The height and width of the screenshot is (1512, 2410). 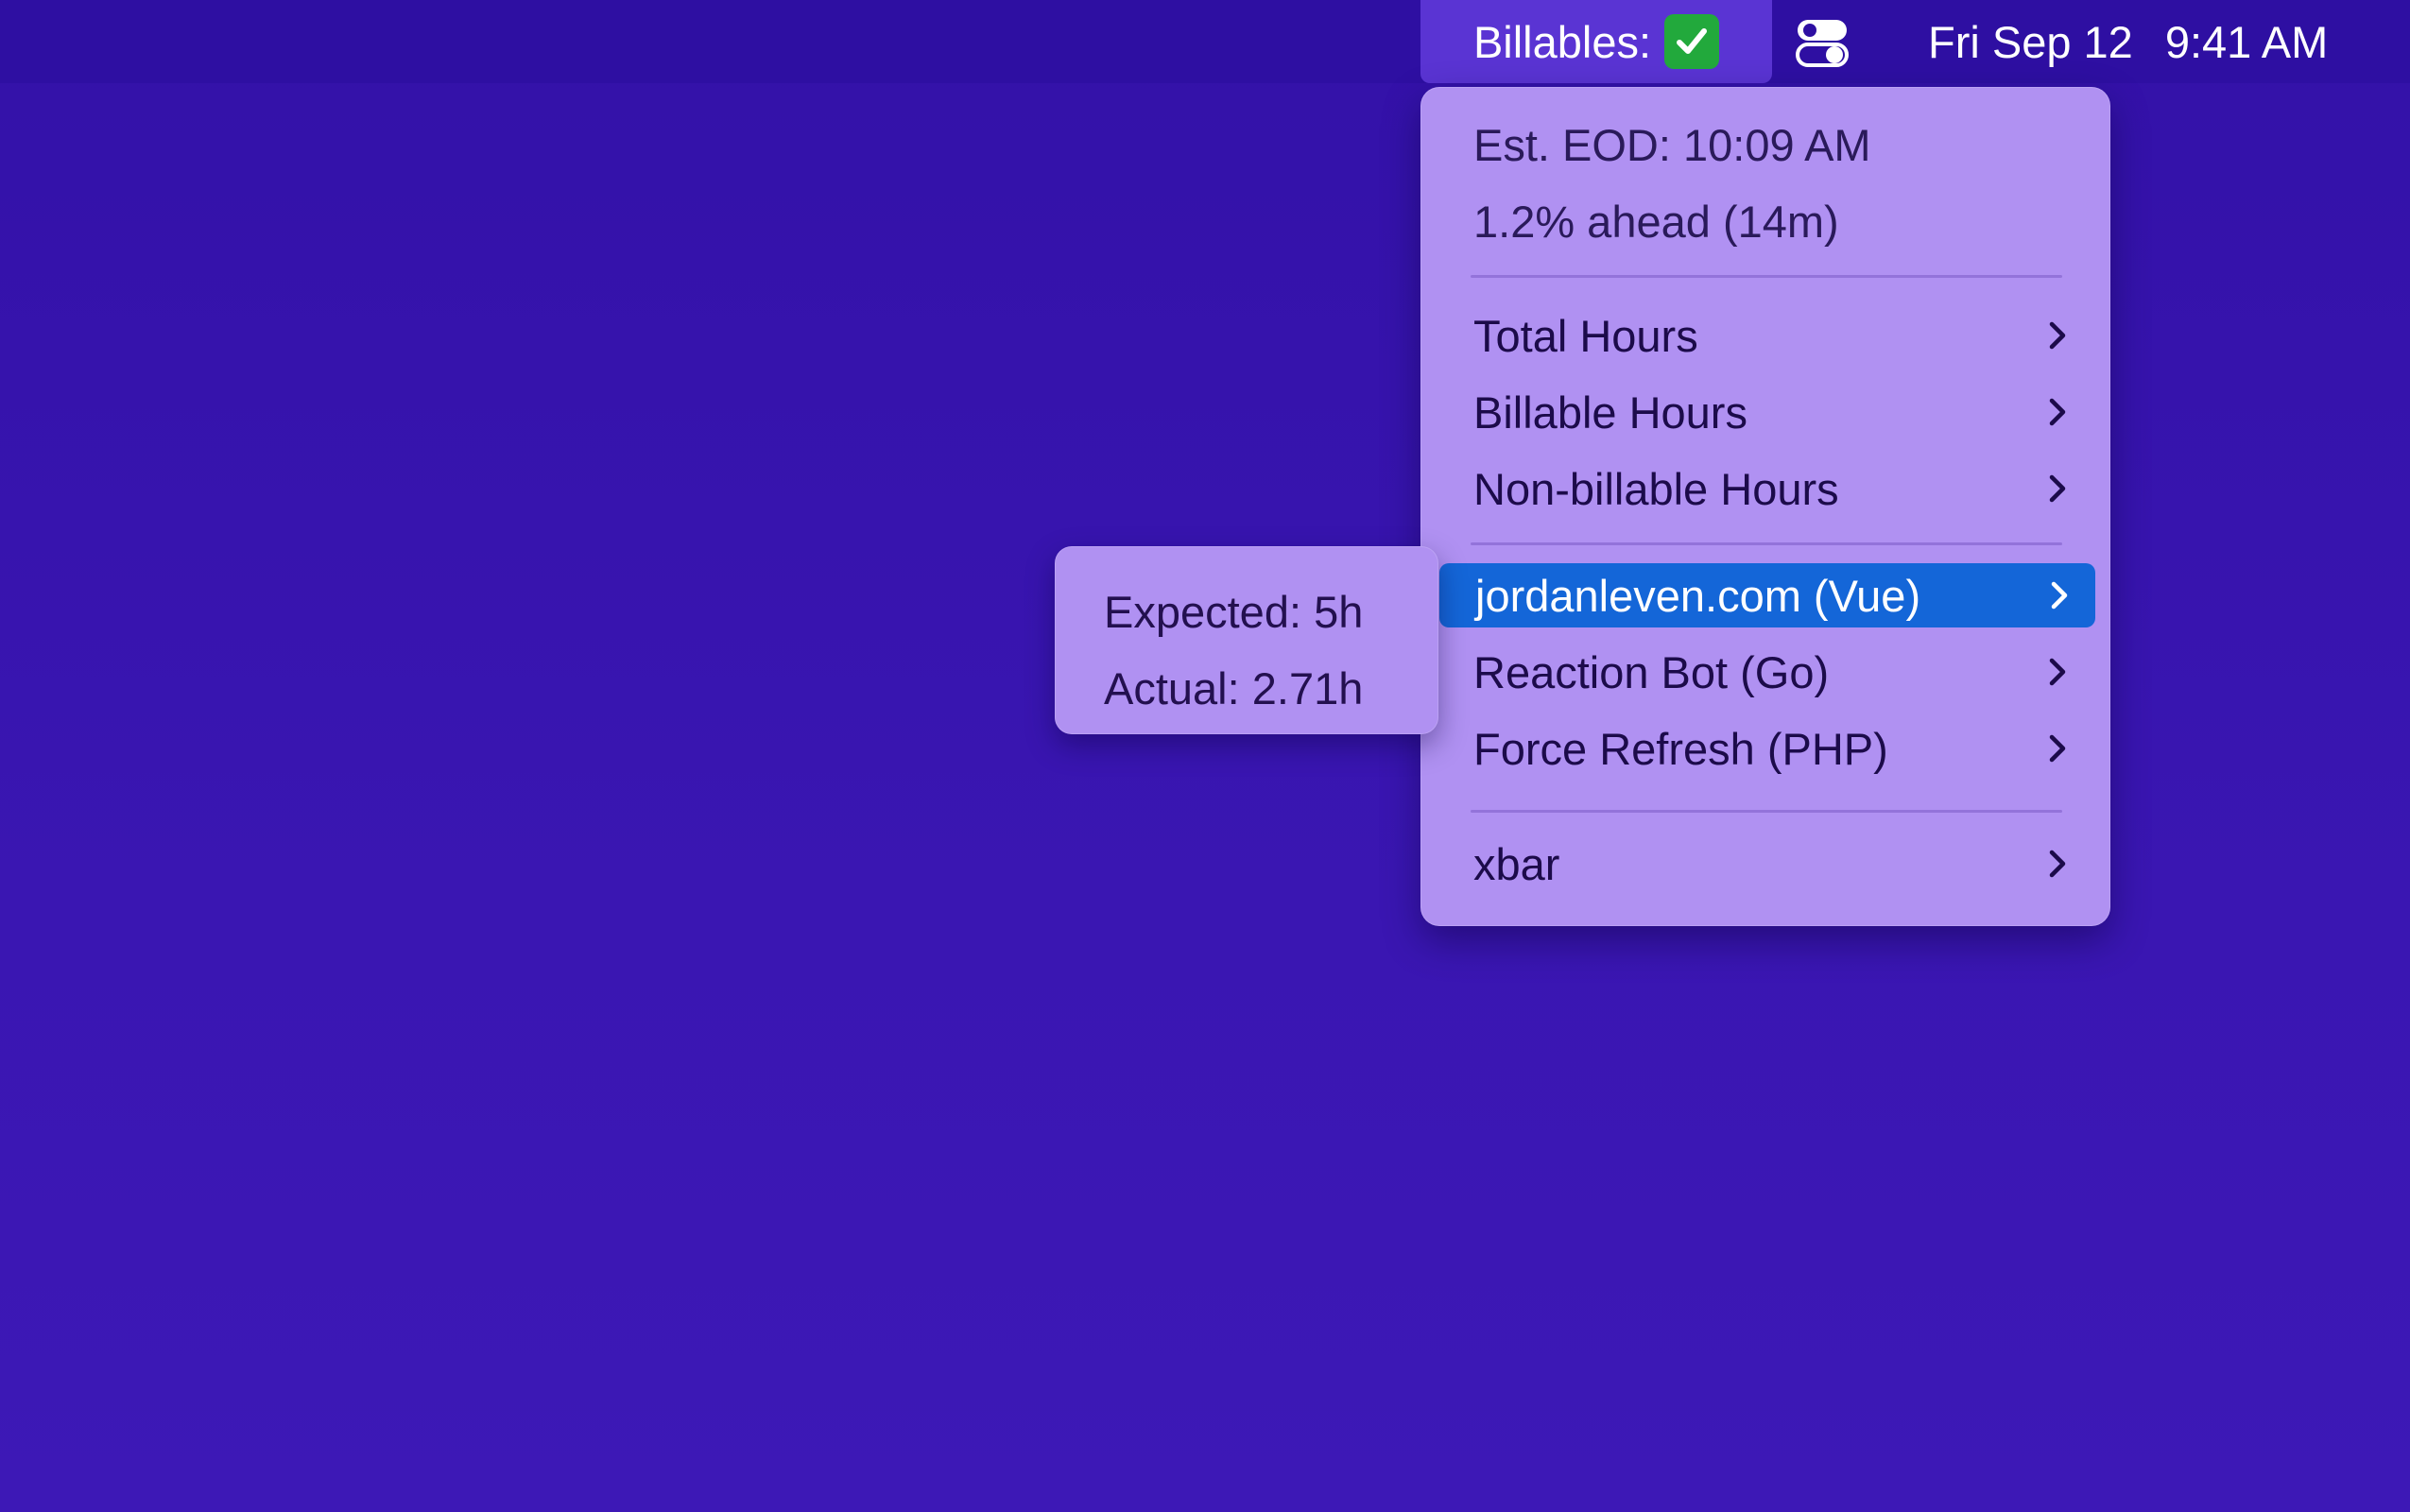 What do you see at coordinates (1765, 335) in the screenshot?
I see `menu-item-total-hours: Total Hours` at bounding box center [1765, 335].